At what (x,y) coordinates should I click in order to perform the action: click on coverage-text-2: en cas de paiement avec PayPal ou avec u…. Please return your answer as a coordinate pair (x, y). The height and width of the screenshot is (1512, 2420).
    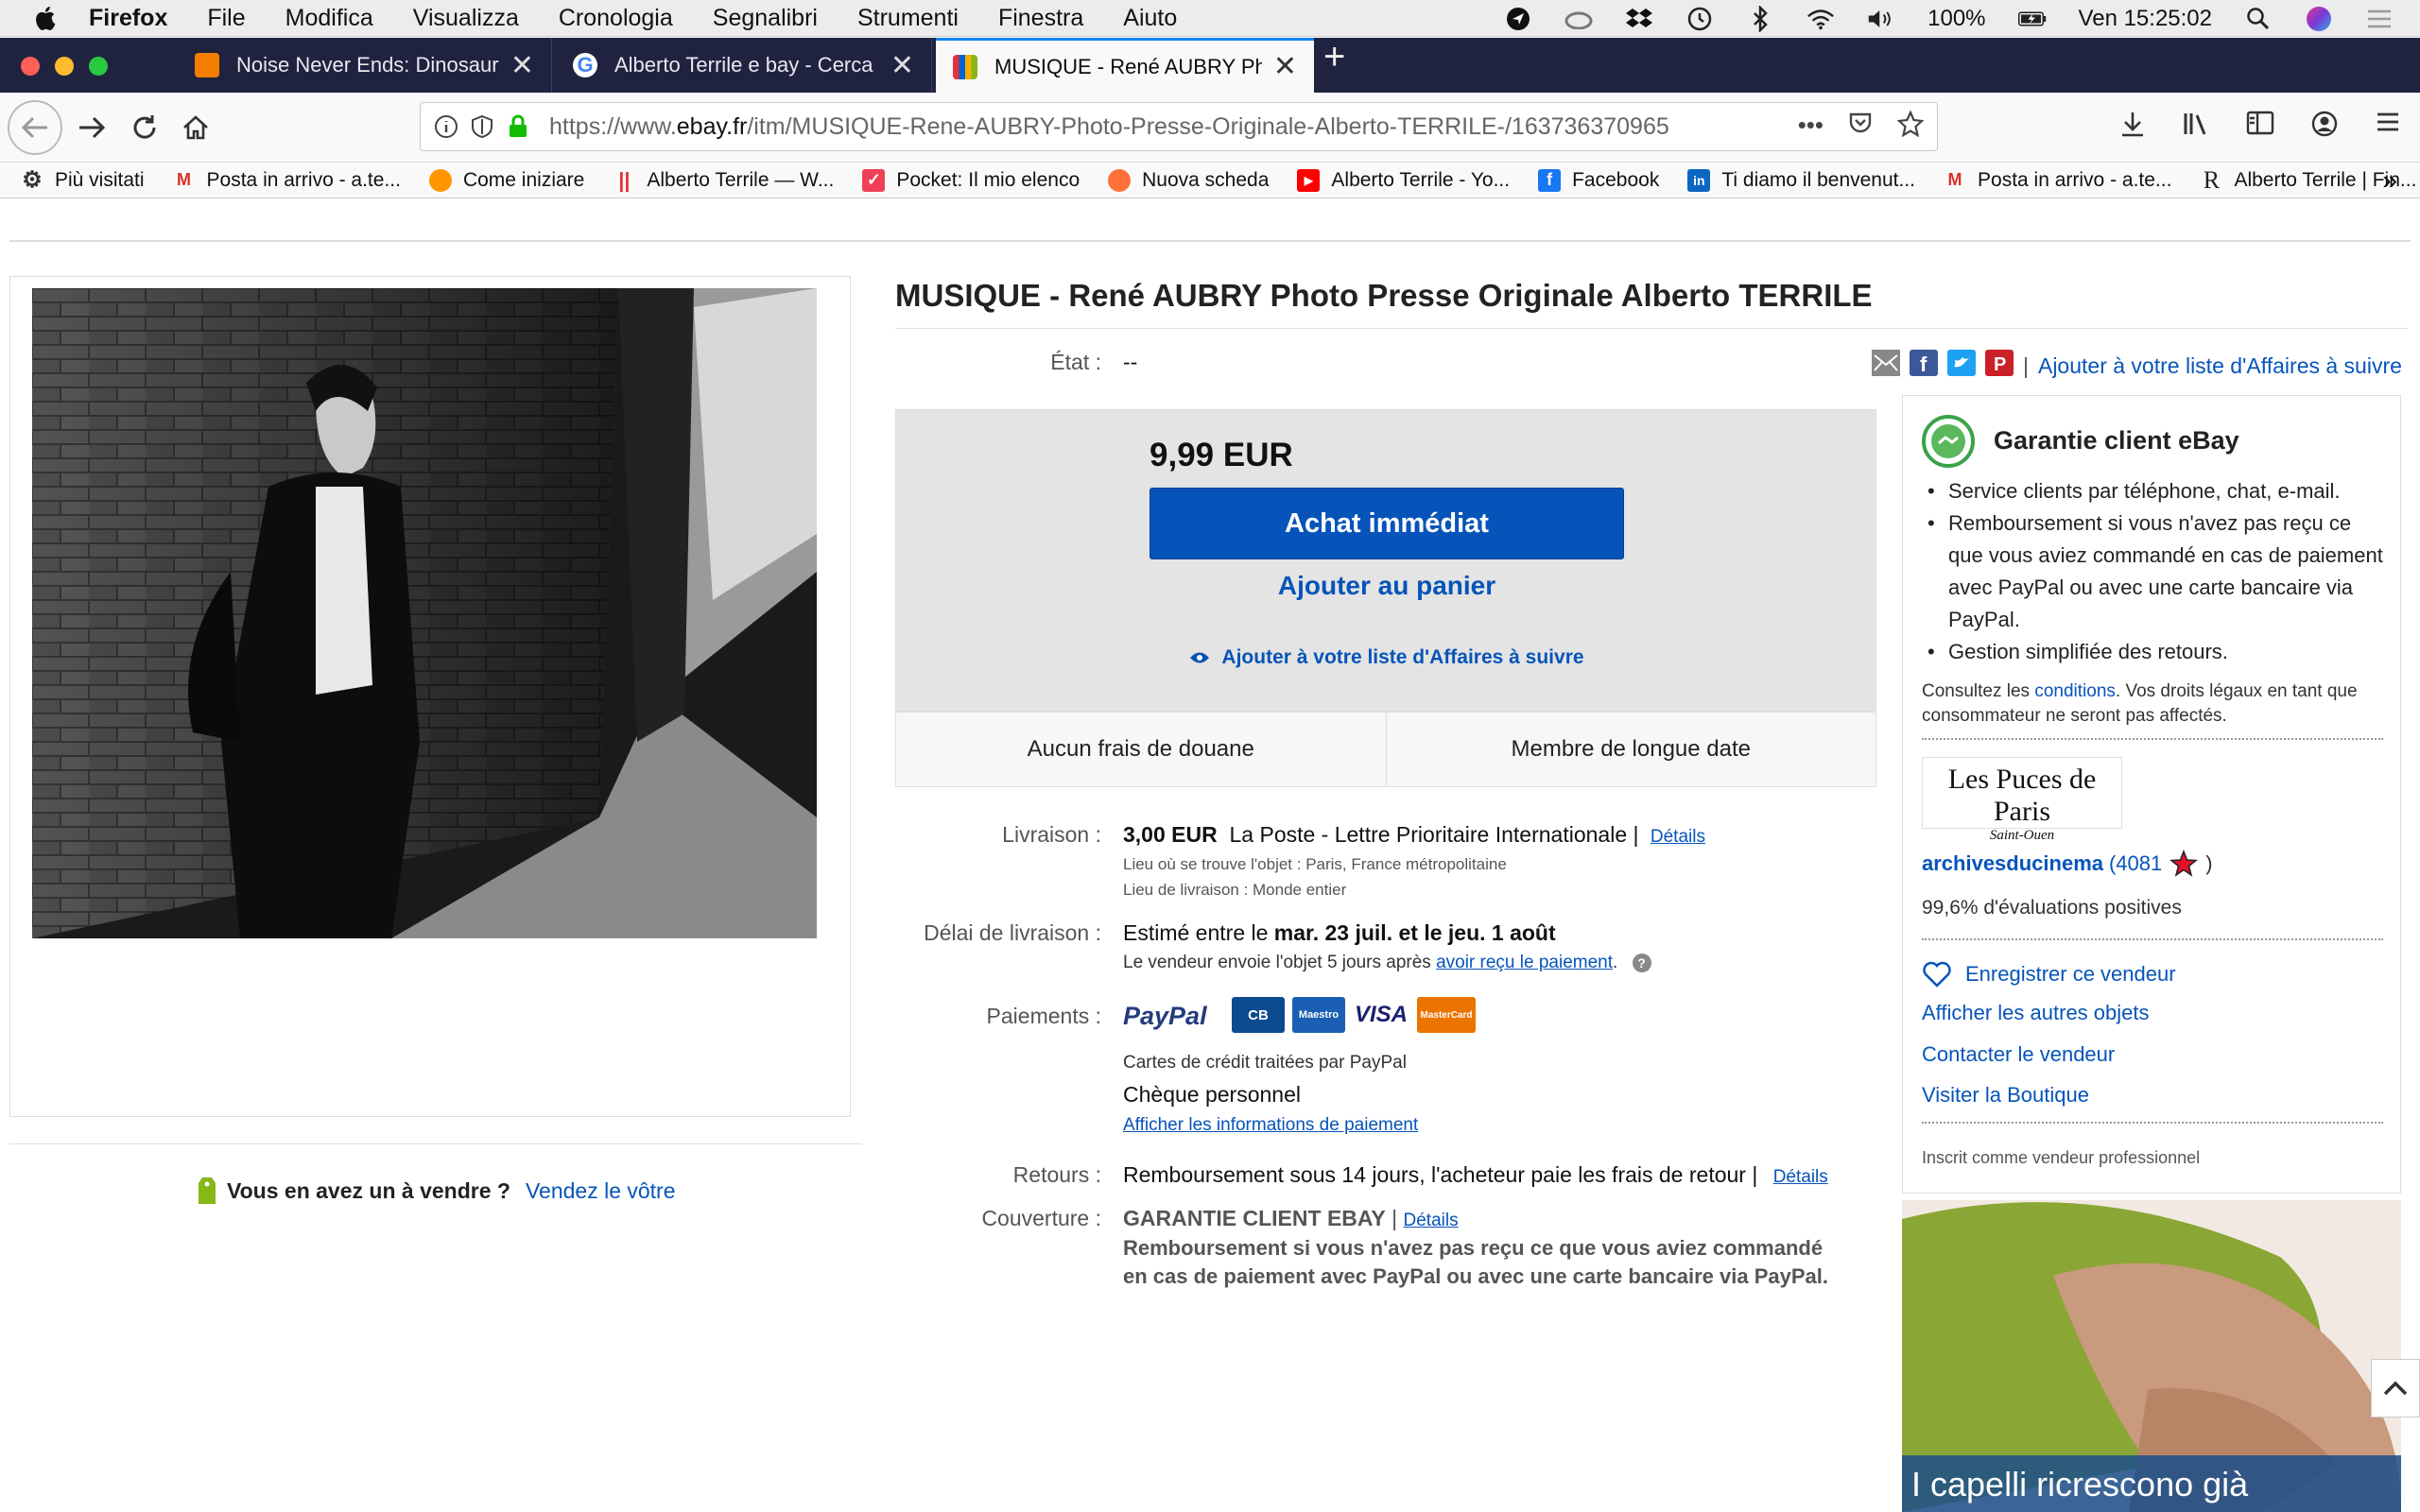
    Looking at the image, I should click on (1475, 1276).